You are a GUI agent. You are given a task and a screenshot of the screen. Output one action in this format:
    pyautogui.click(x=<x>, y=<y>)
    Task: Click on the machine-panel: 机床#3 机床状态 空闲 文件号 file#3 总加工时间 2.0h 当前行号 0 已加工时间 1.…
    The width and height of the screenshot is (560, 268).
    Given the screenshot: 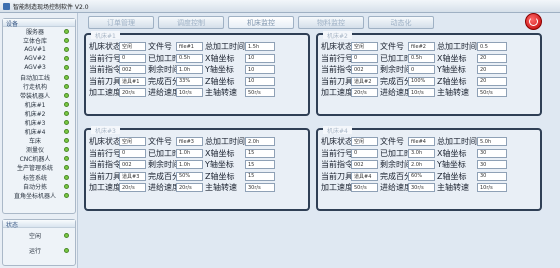 What is the action you would take?
    pyautogui.click(x=197, y=168)
    